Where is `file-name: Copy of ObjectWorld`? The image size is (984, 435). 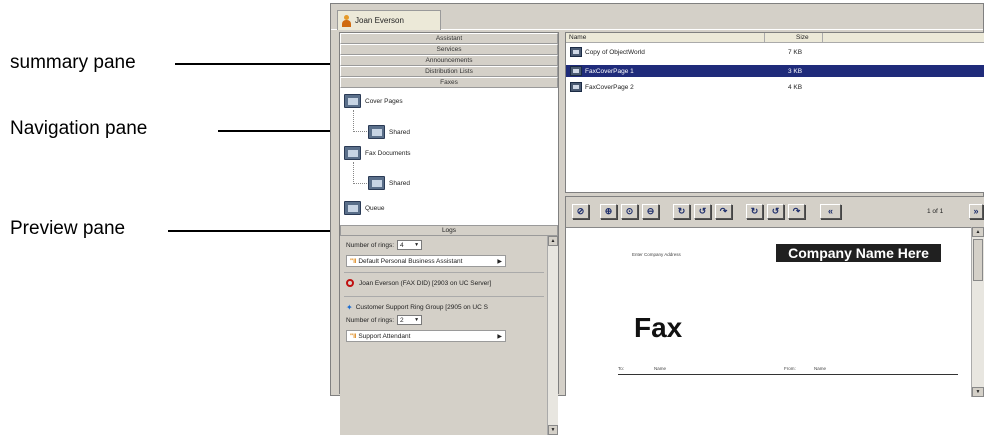 file-name: Copy of ObjectWorld is located at coordinates (615, 52).